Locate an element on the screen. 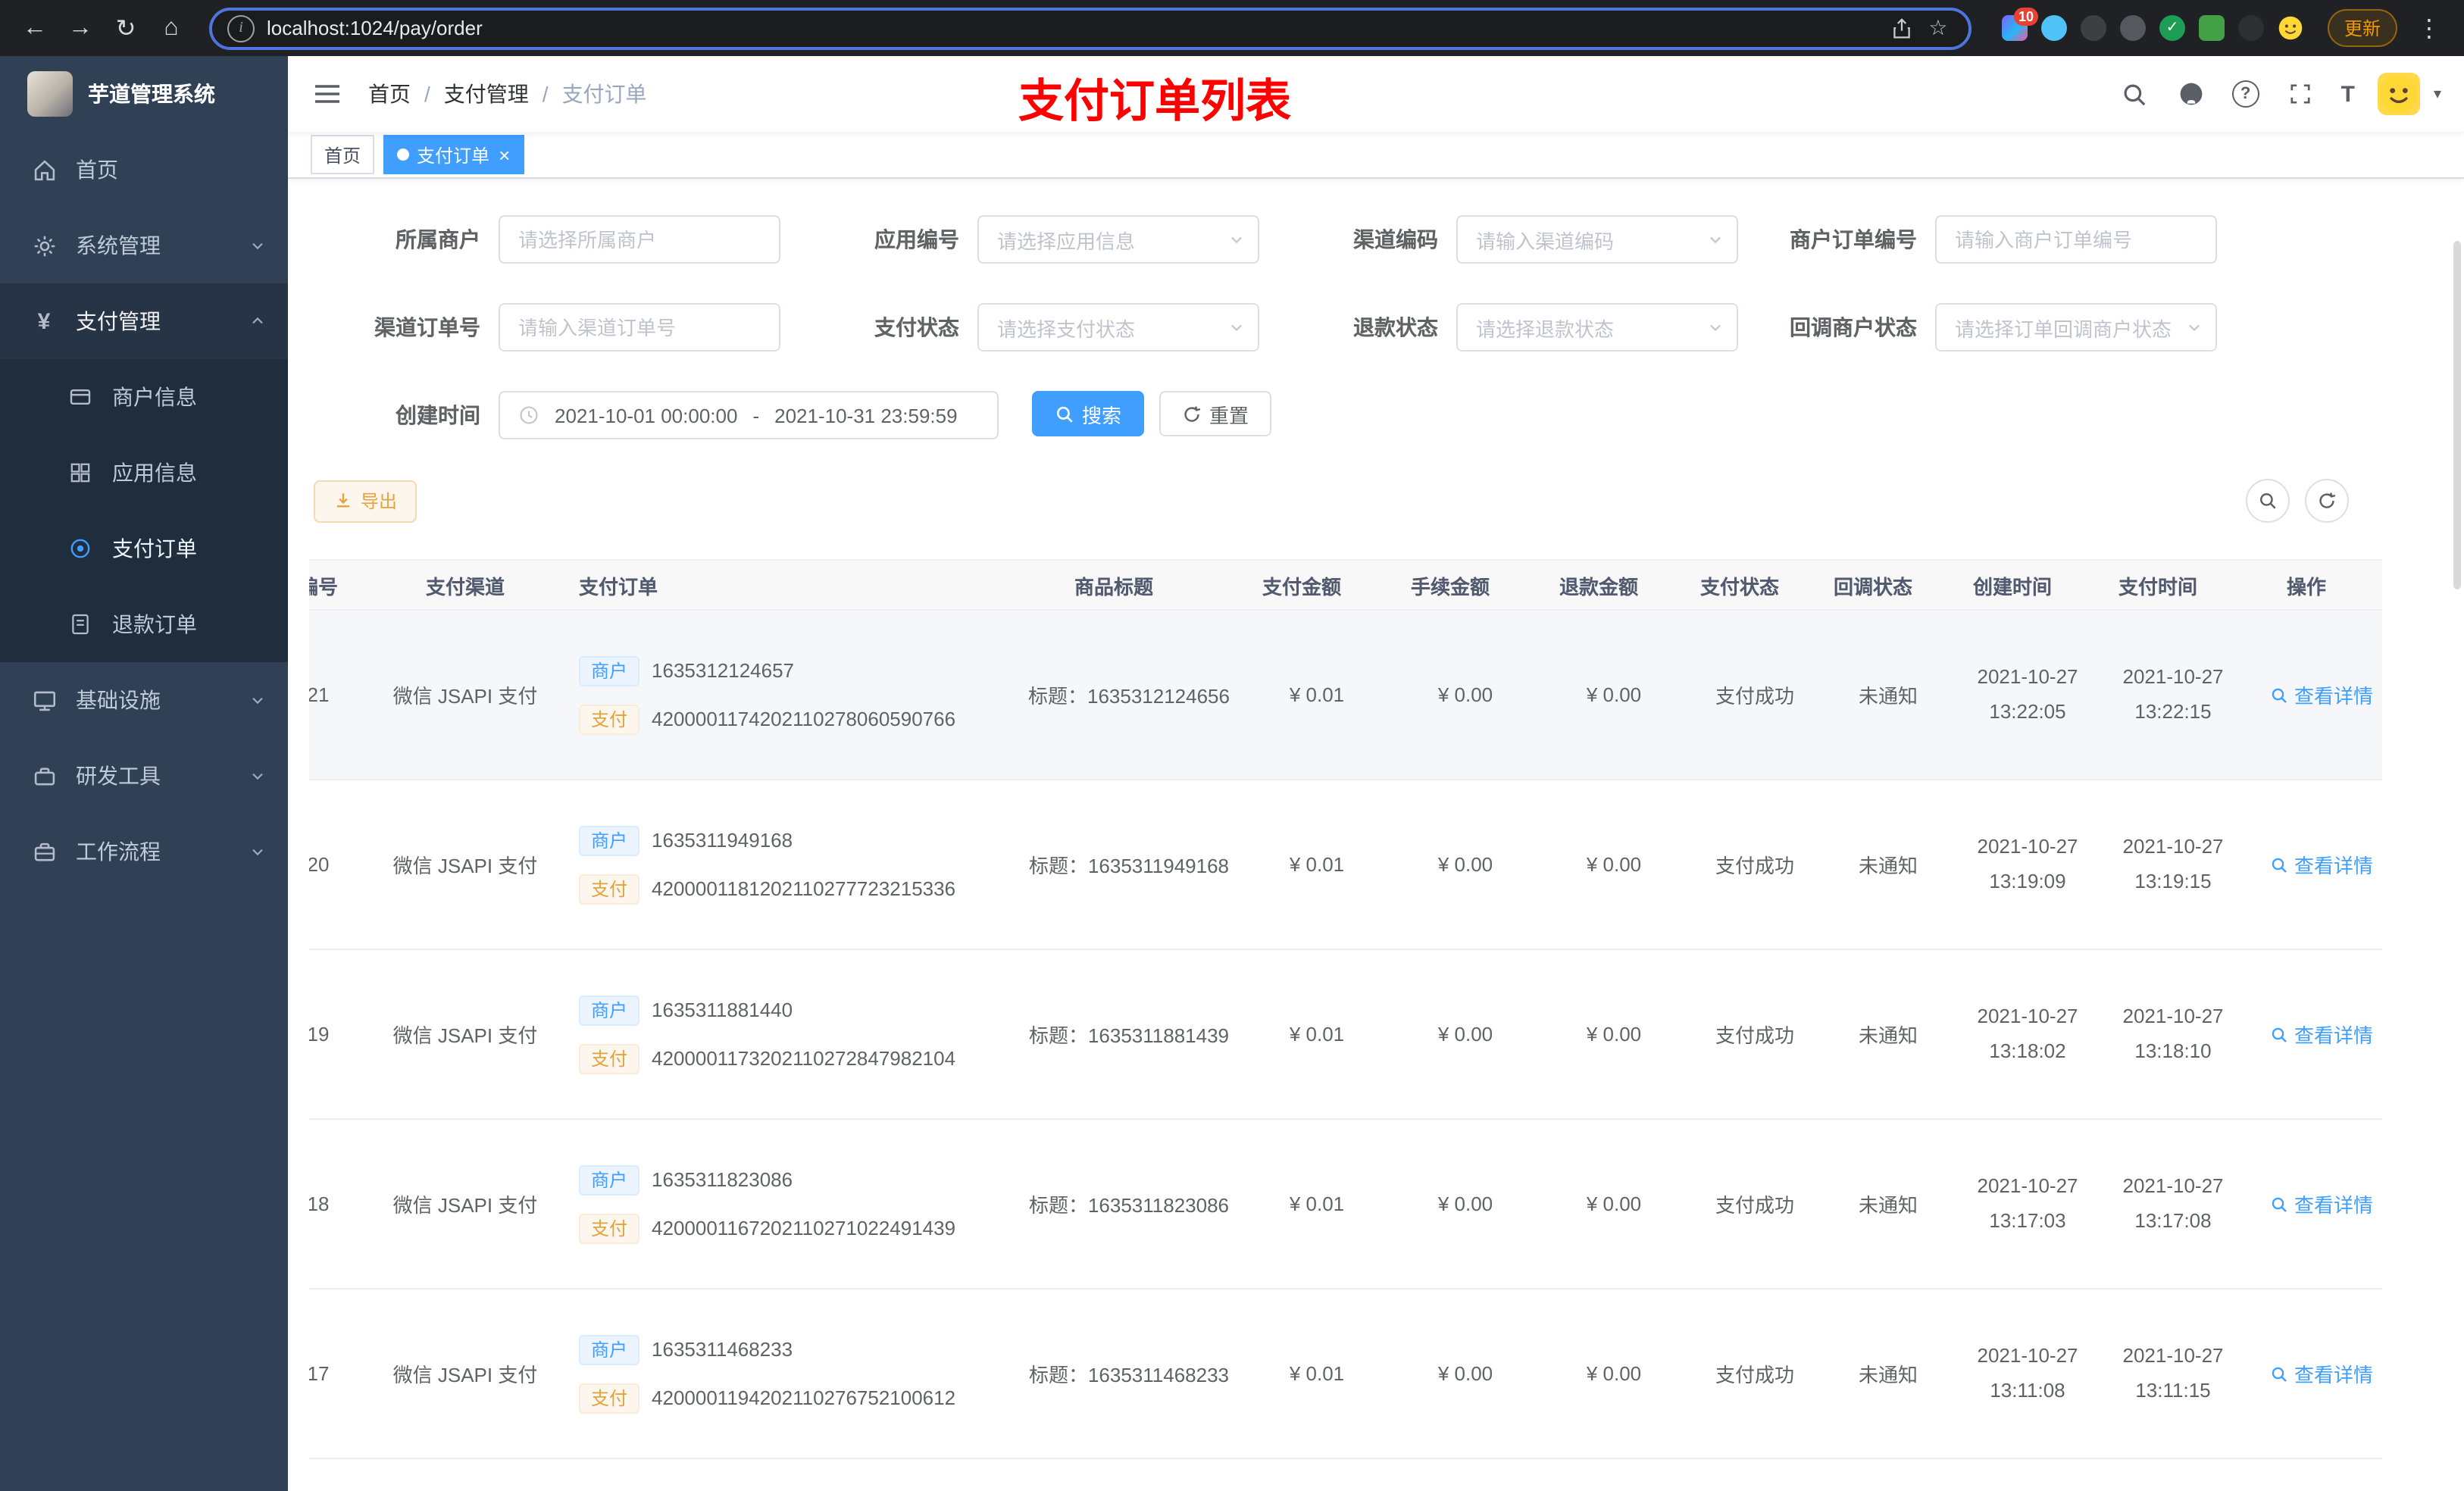 The image size is (2464, 1491). sidebar-toggle-icon is located at coordinates (327, 94).